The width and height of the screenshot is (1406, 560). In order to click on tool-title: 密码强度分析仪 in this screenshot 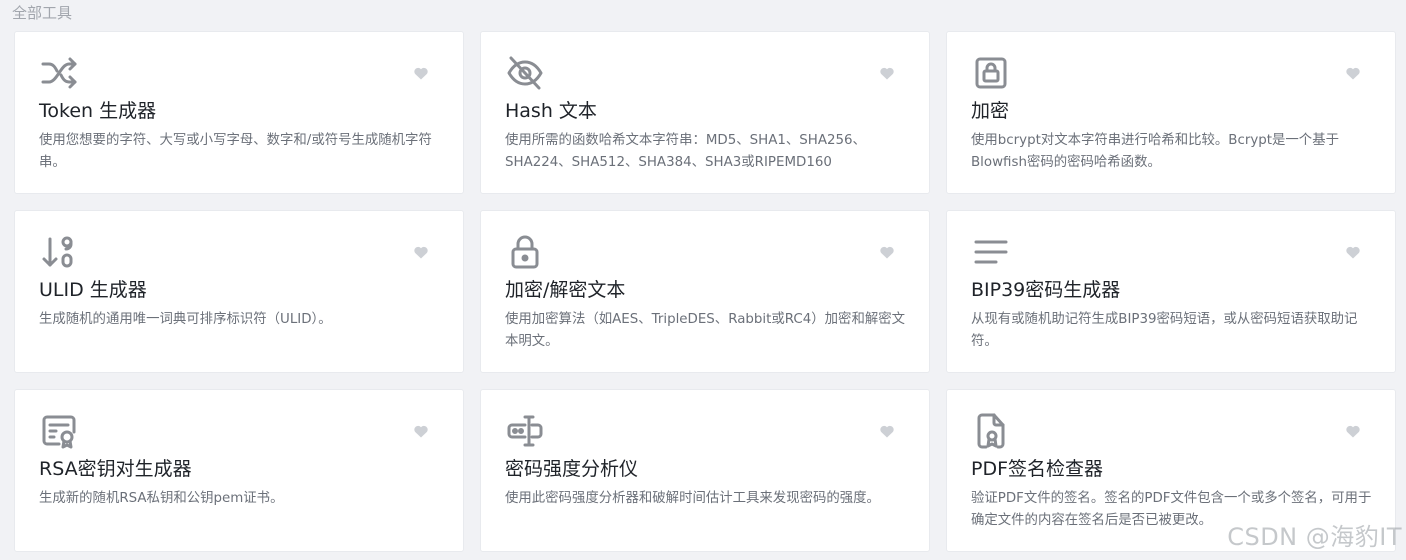, I will do `click(572, 469)`.